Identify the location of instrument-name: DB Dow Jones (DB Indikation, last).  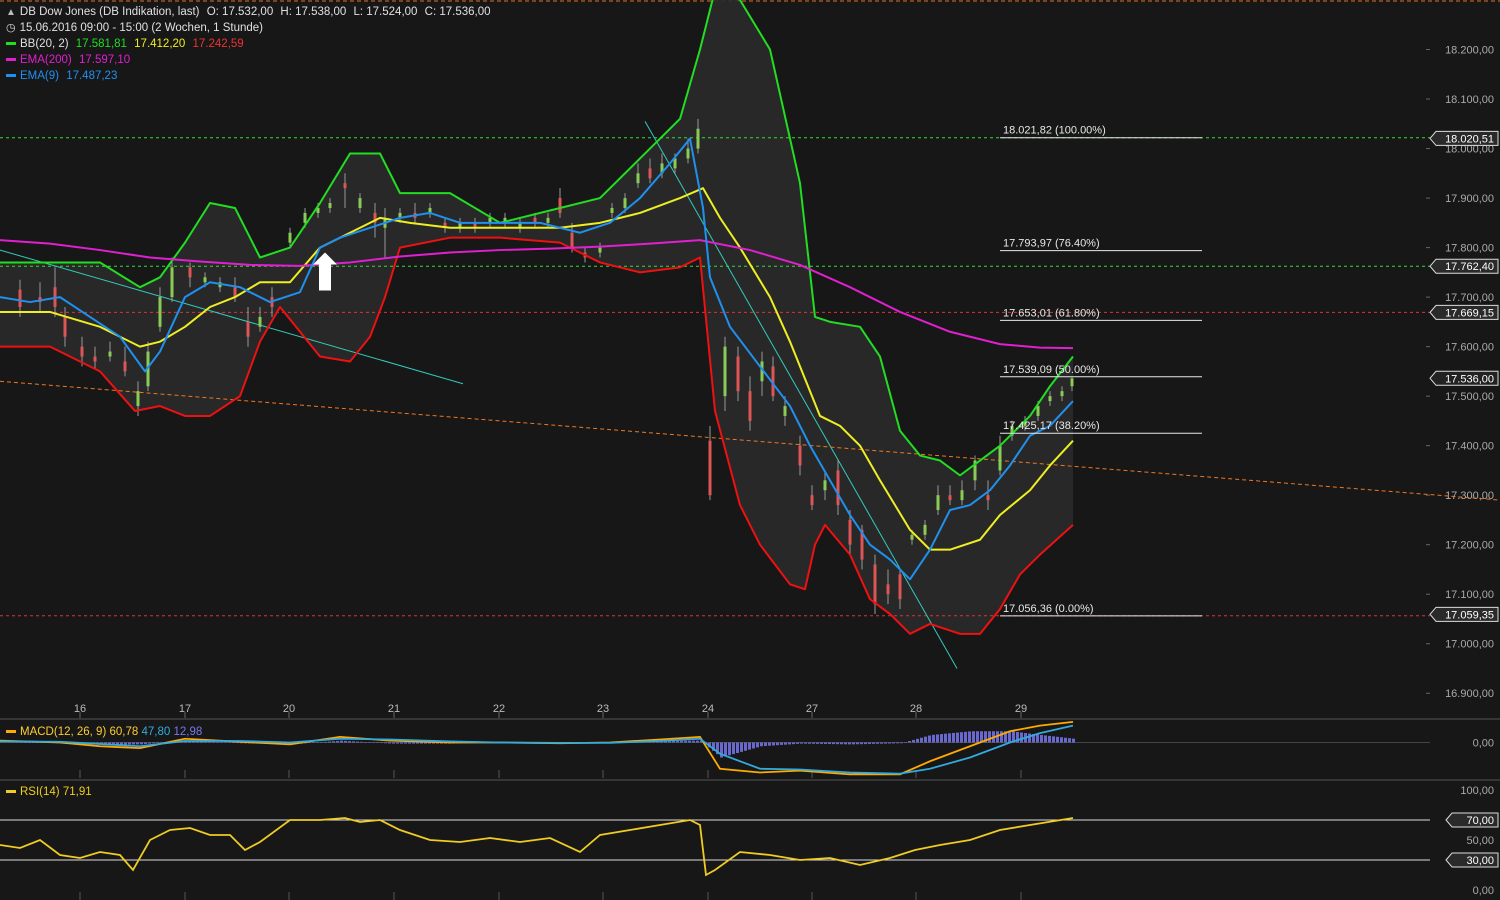
(109, 12).